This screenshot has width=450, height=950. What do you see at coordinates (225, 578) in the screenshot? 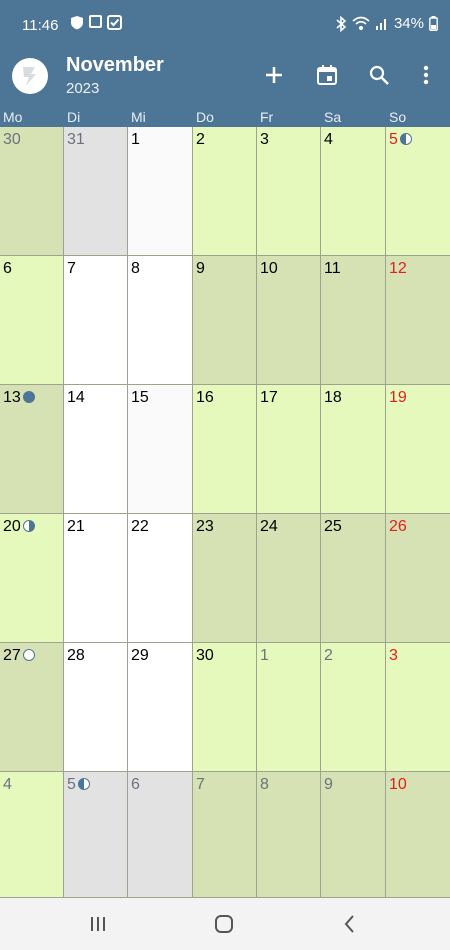
I see `day-cell: 23` at bounding box center [225, 578].